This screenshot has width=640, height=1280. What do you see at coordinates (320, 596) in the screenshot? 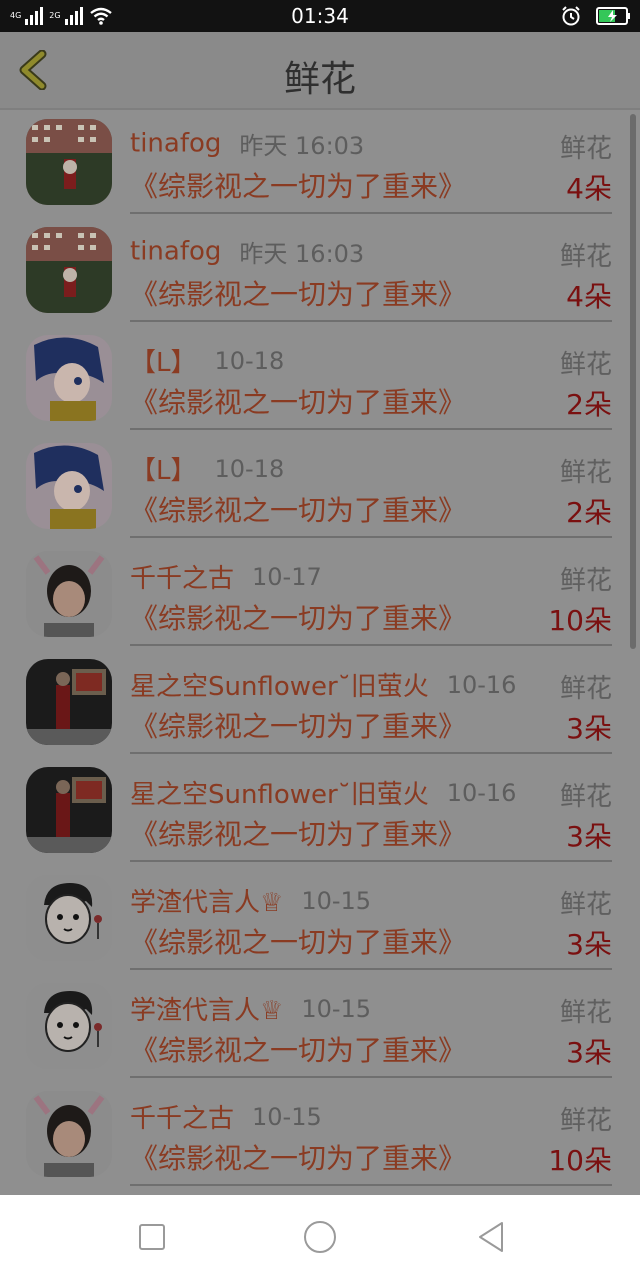
I see `list-item: 千千之古 10-17 鲜花 《综影视之一切为了重来》 10朵` at bounding box center [320, 596].